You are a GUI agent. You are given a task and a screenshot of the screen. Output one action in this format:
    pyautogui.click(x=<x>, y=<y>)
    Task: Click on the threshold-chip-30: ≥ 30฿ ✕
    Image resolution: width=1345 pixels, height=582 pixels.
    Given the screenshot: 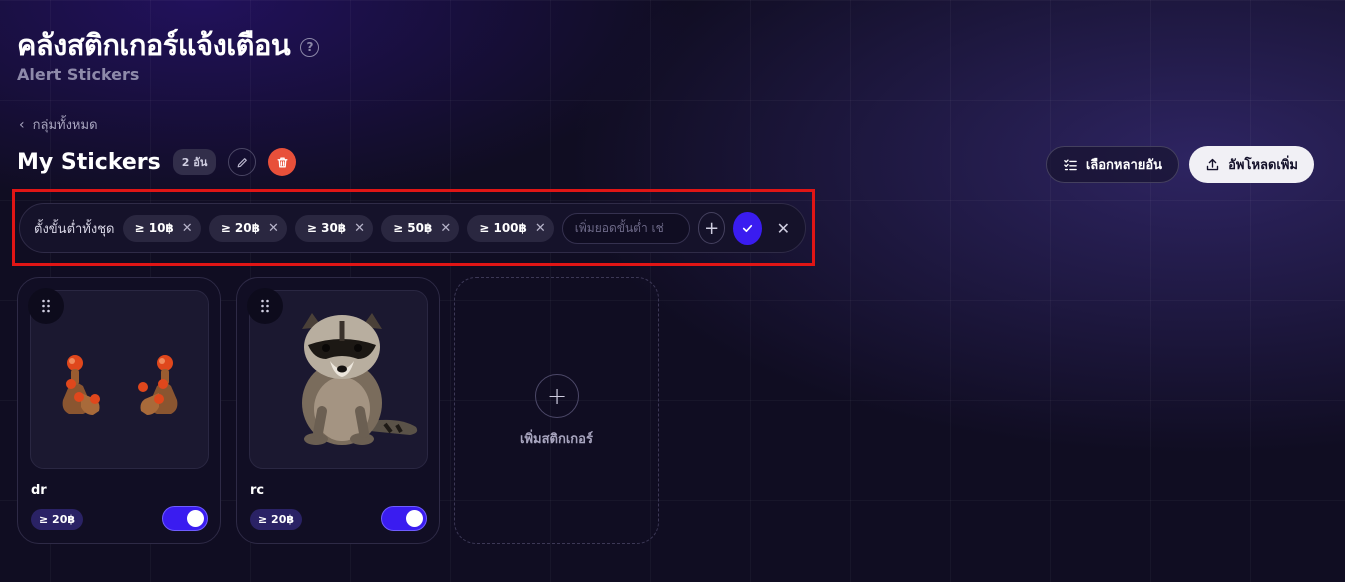 What is the action you would take?
    pyautogui.click(x=334, y=228)
    